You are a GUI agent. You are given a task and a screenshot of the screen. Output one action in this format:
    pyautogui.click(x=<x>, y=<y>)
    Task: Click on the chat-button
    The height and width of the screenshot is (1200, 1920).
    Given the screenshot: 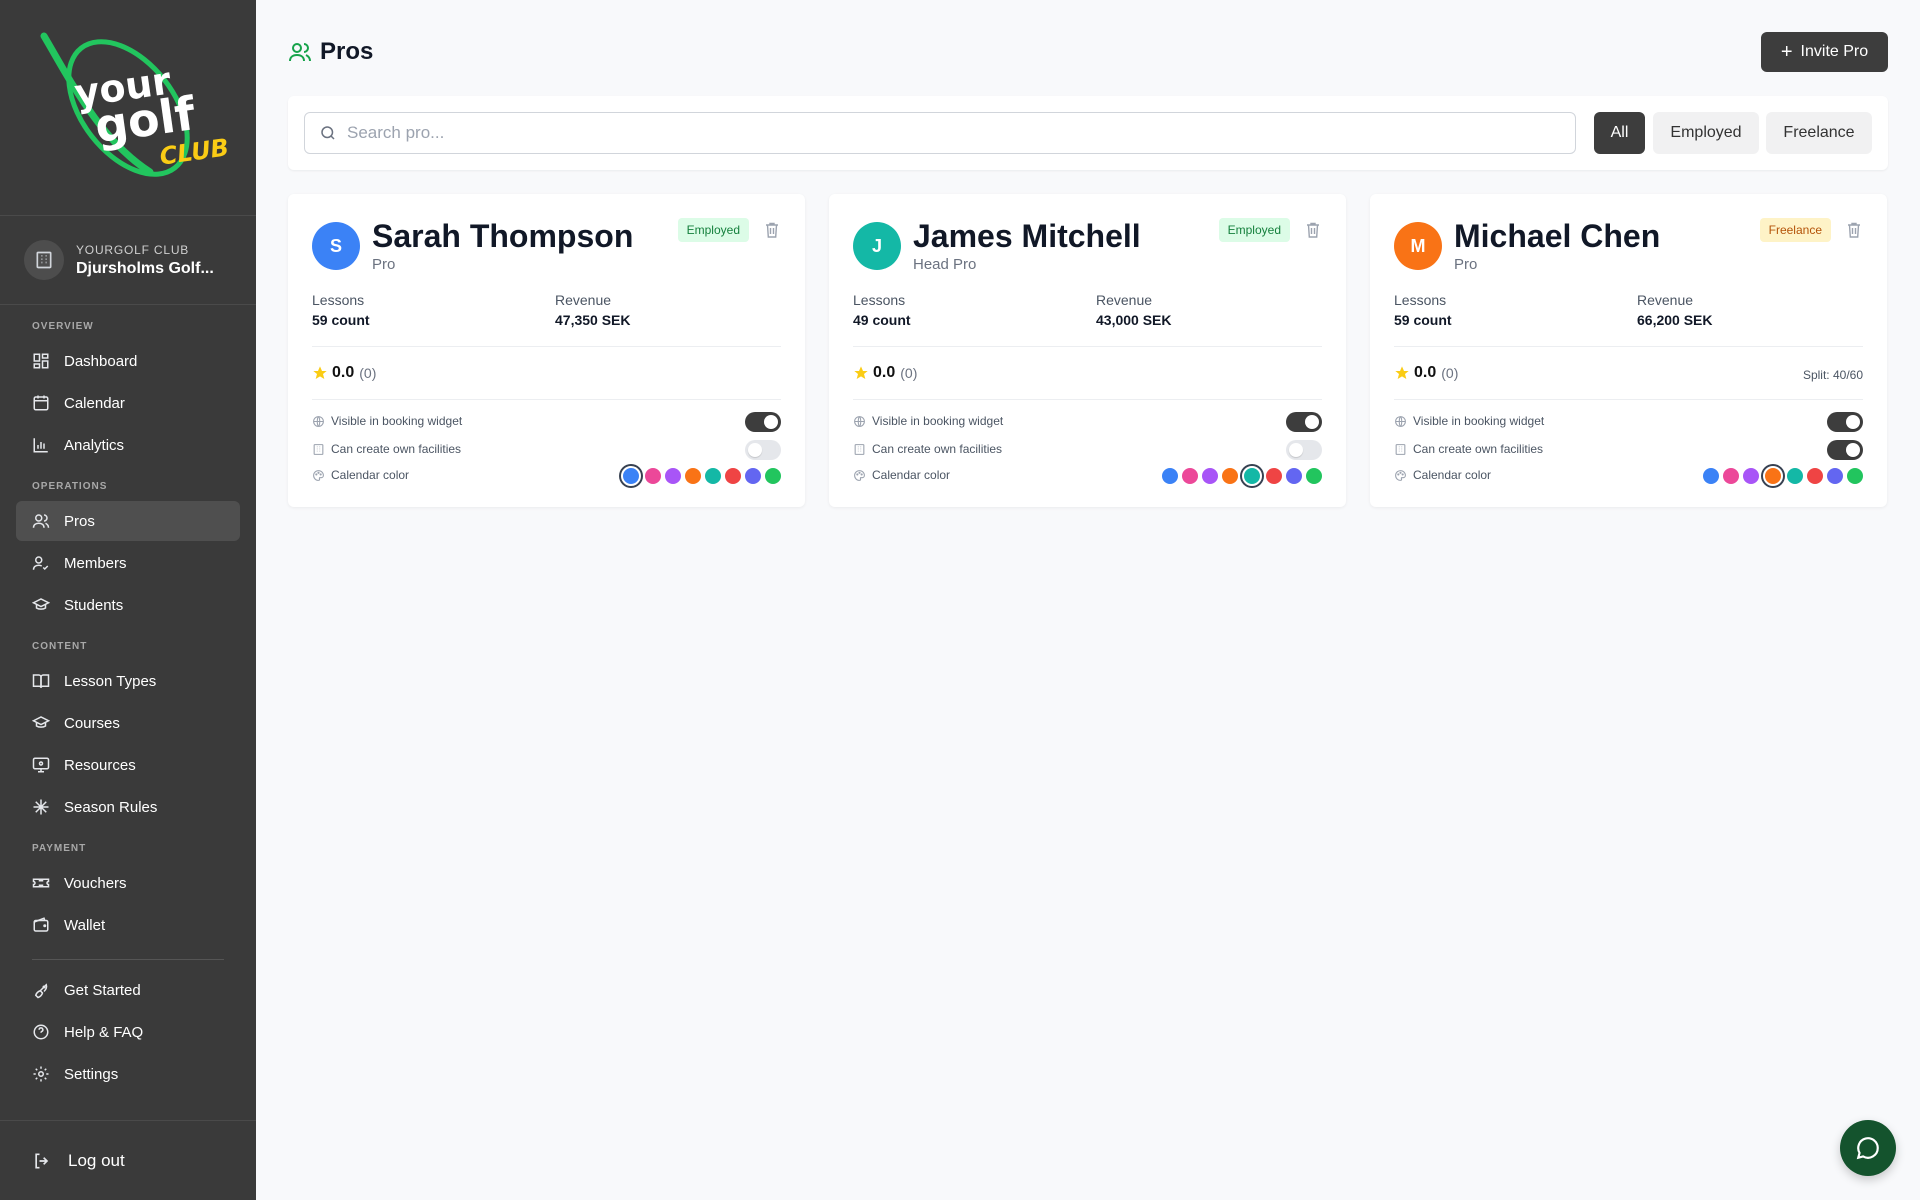 What is the action you would take?
    pyautogui.click(x=1868, y=1148)
    